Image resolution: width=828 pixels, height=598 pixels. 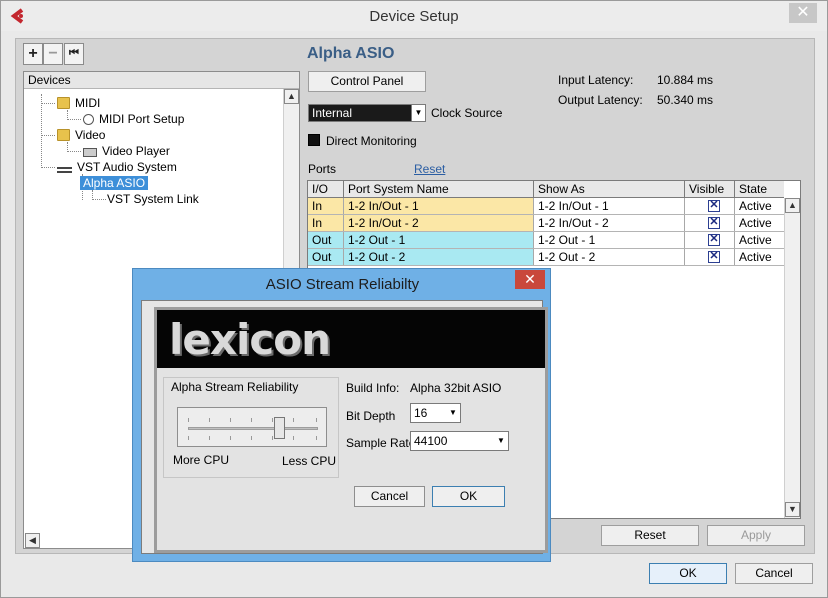 I want to click on tree-item-midi: MIDI, so click(x=78, y=103).